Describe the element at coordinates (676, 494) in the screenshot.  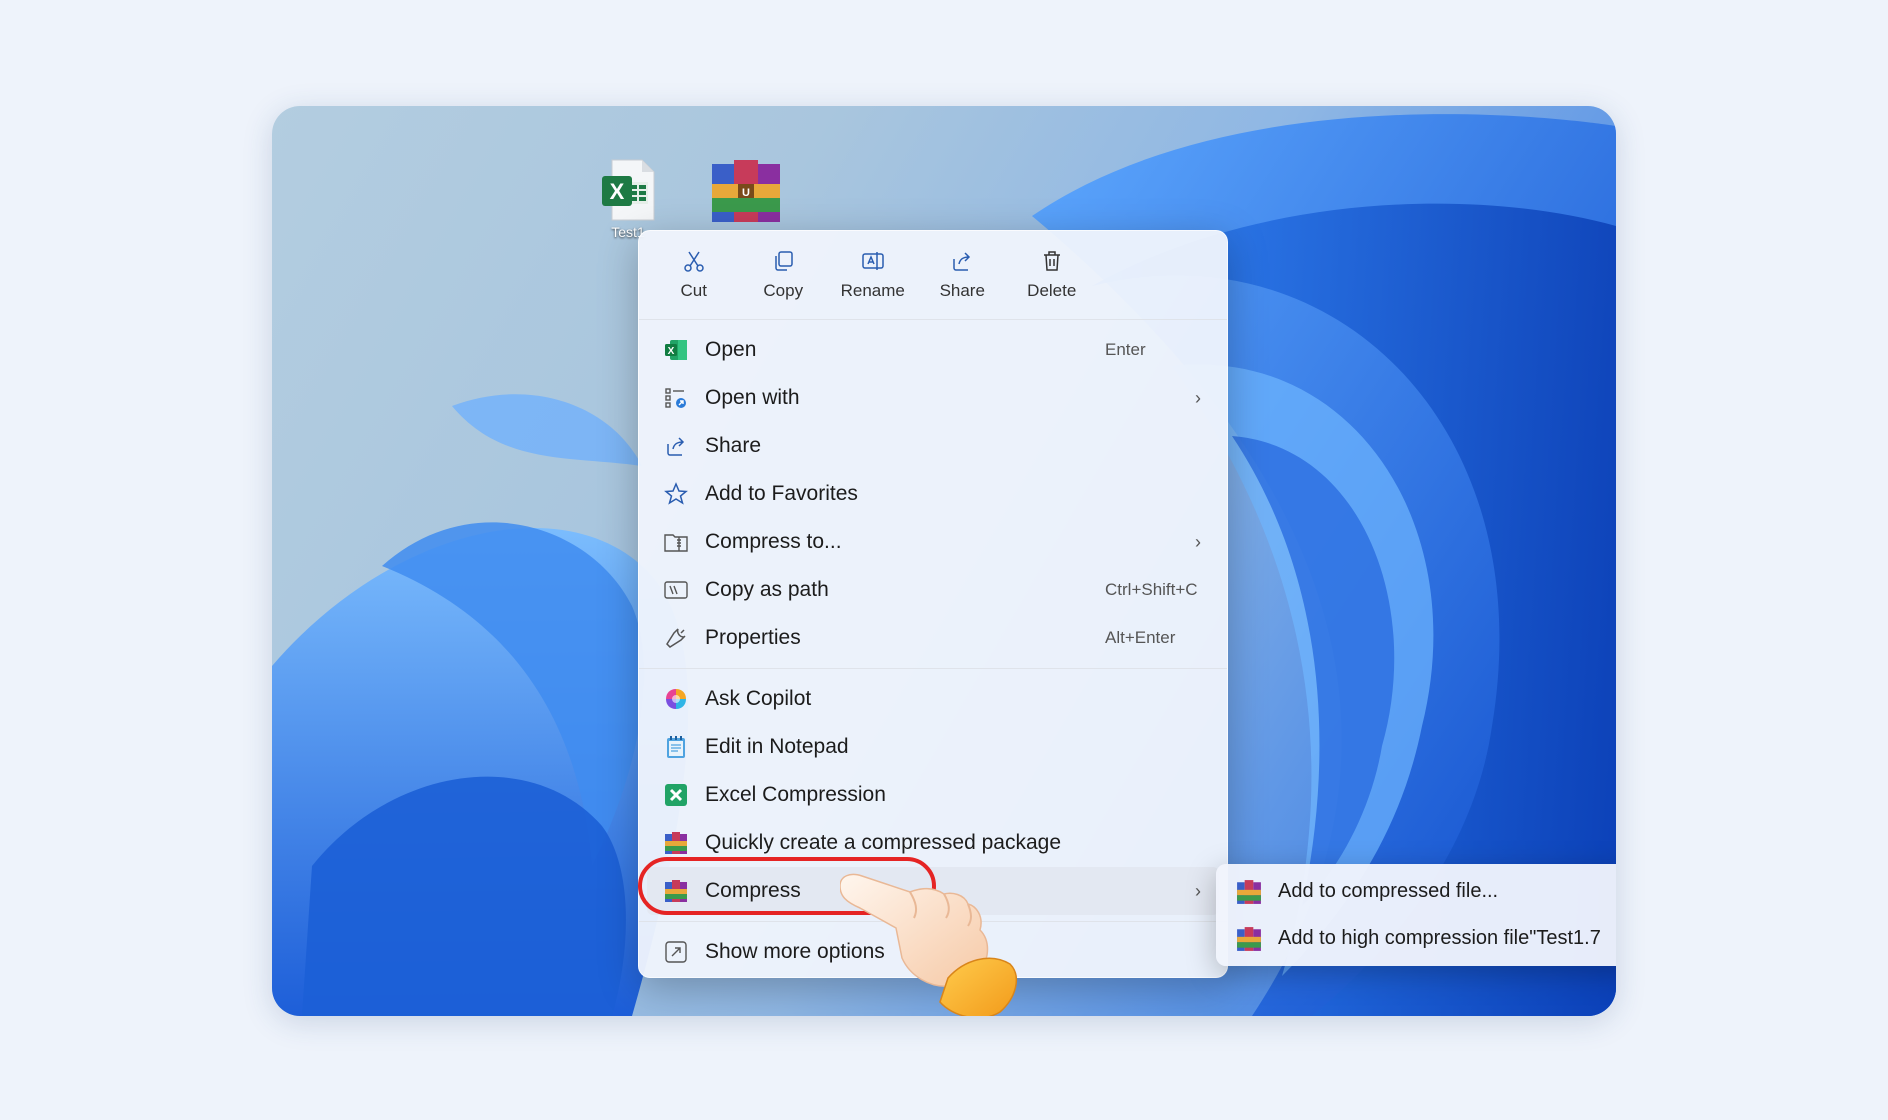
I see `star-icon` at that location.